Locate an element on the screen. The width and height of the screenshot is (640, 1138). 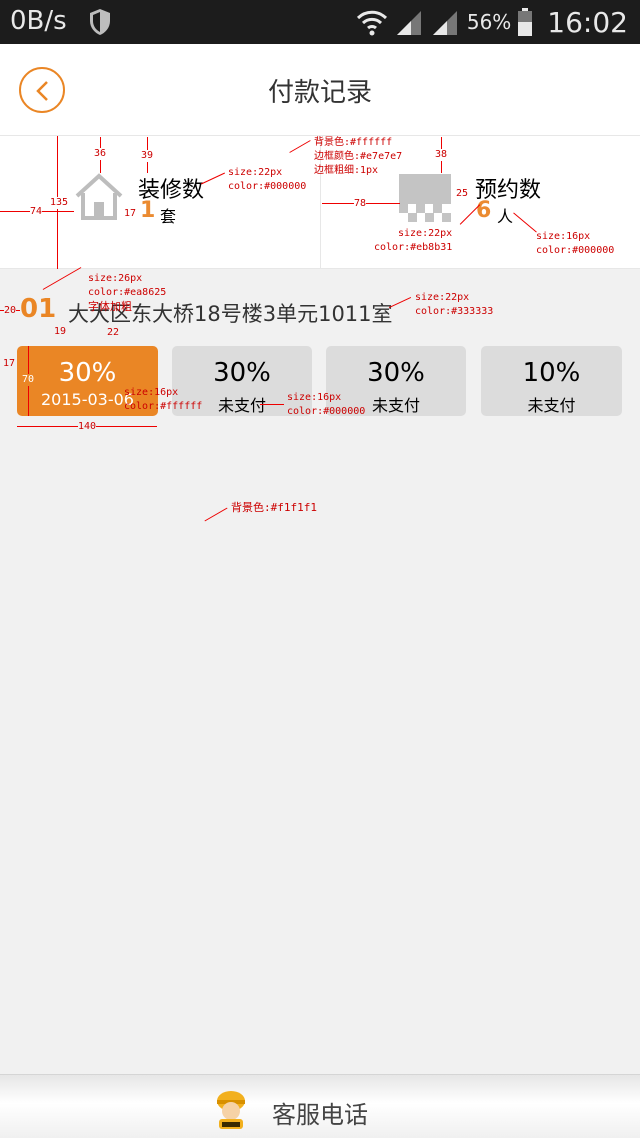
appointment-count-unit: 人 is located at coordinates (505, 216).